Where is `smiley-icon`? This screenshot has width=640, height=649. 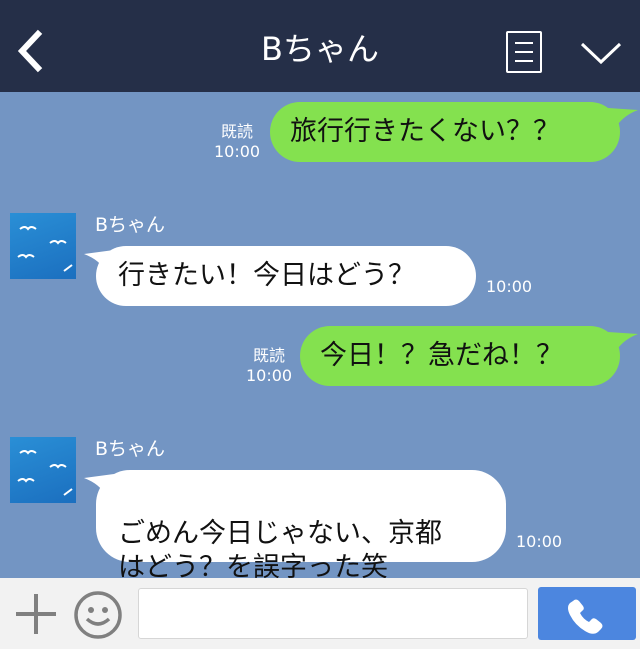
smiley-icon is located at coordinates (98, 615).